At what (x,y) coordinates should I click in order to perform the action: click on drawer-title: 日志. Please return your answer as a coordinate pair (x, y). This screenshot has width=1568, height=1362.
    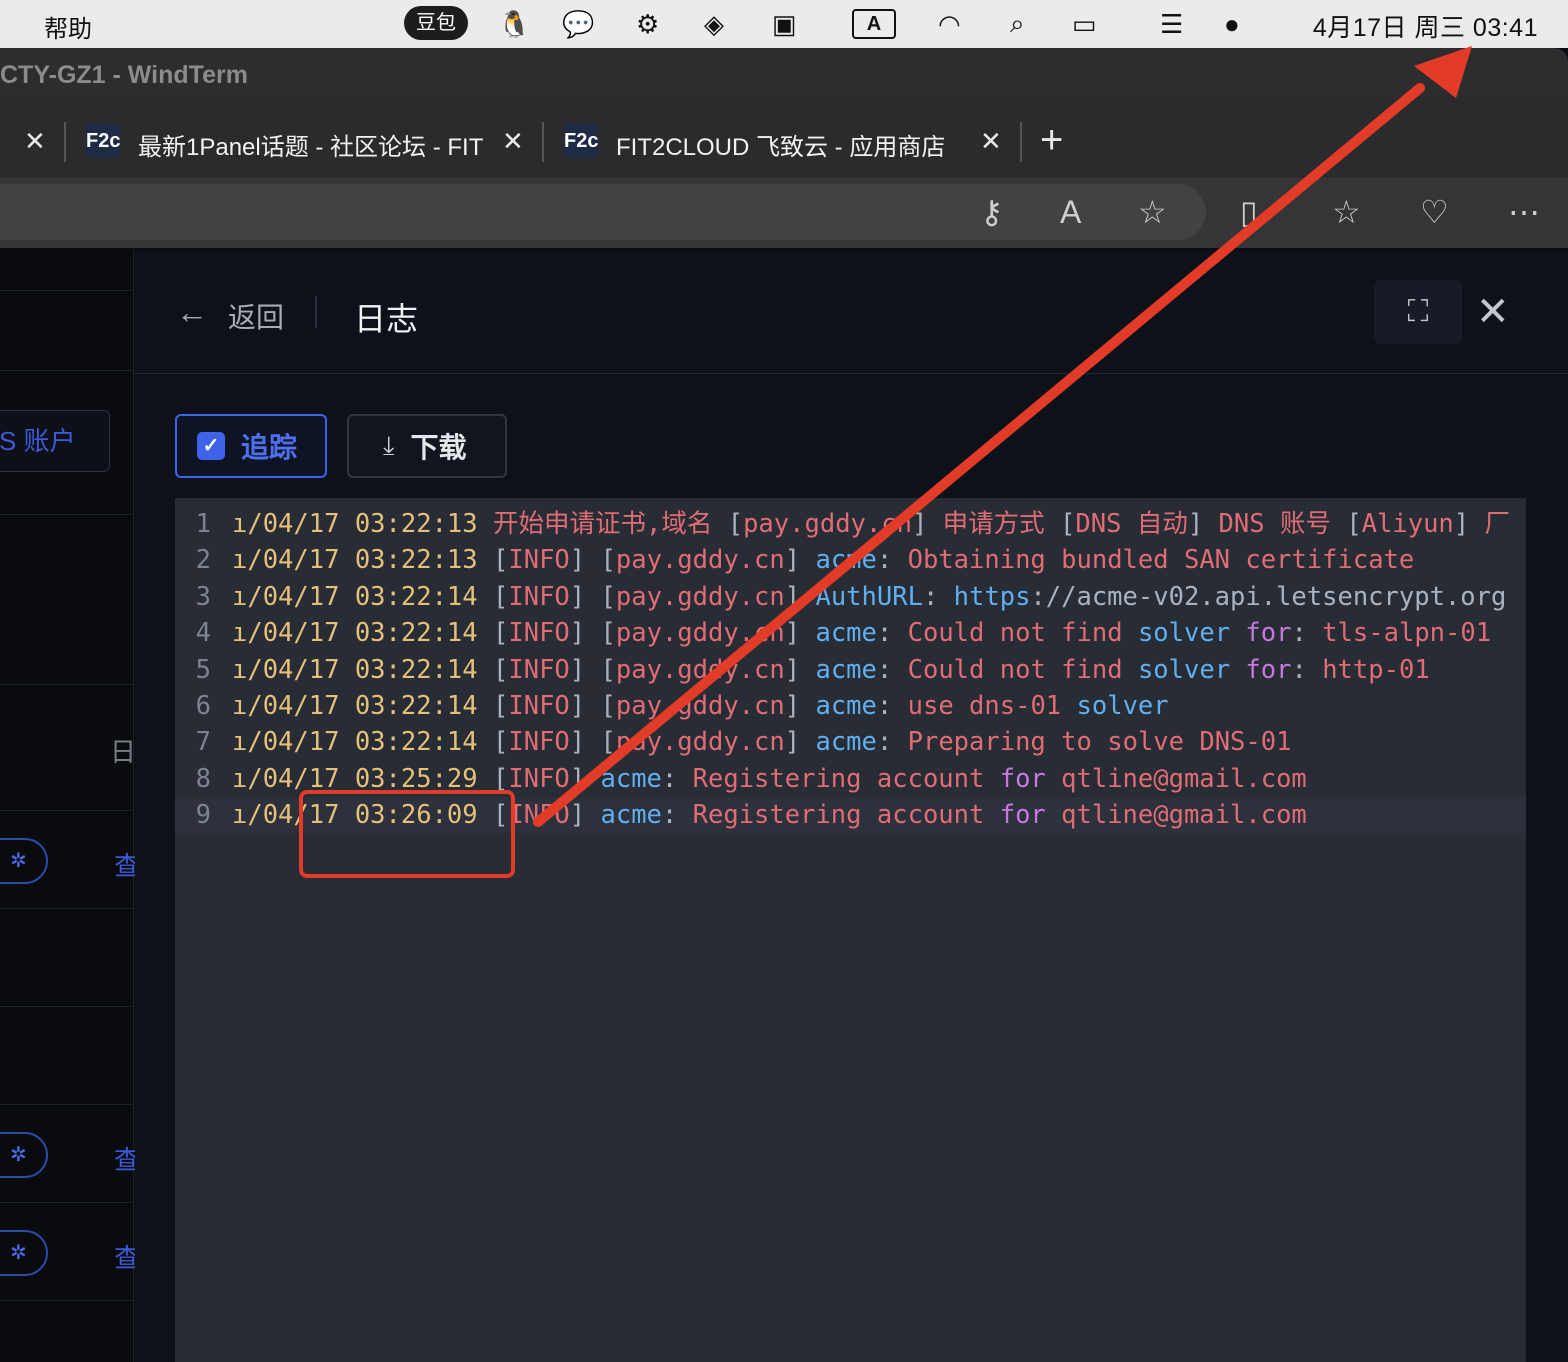
    Looking at the image, I should click on (386, 319).